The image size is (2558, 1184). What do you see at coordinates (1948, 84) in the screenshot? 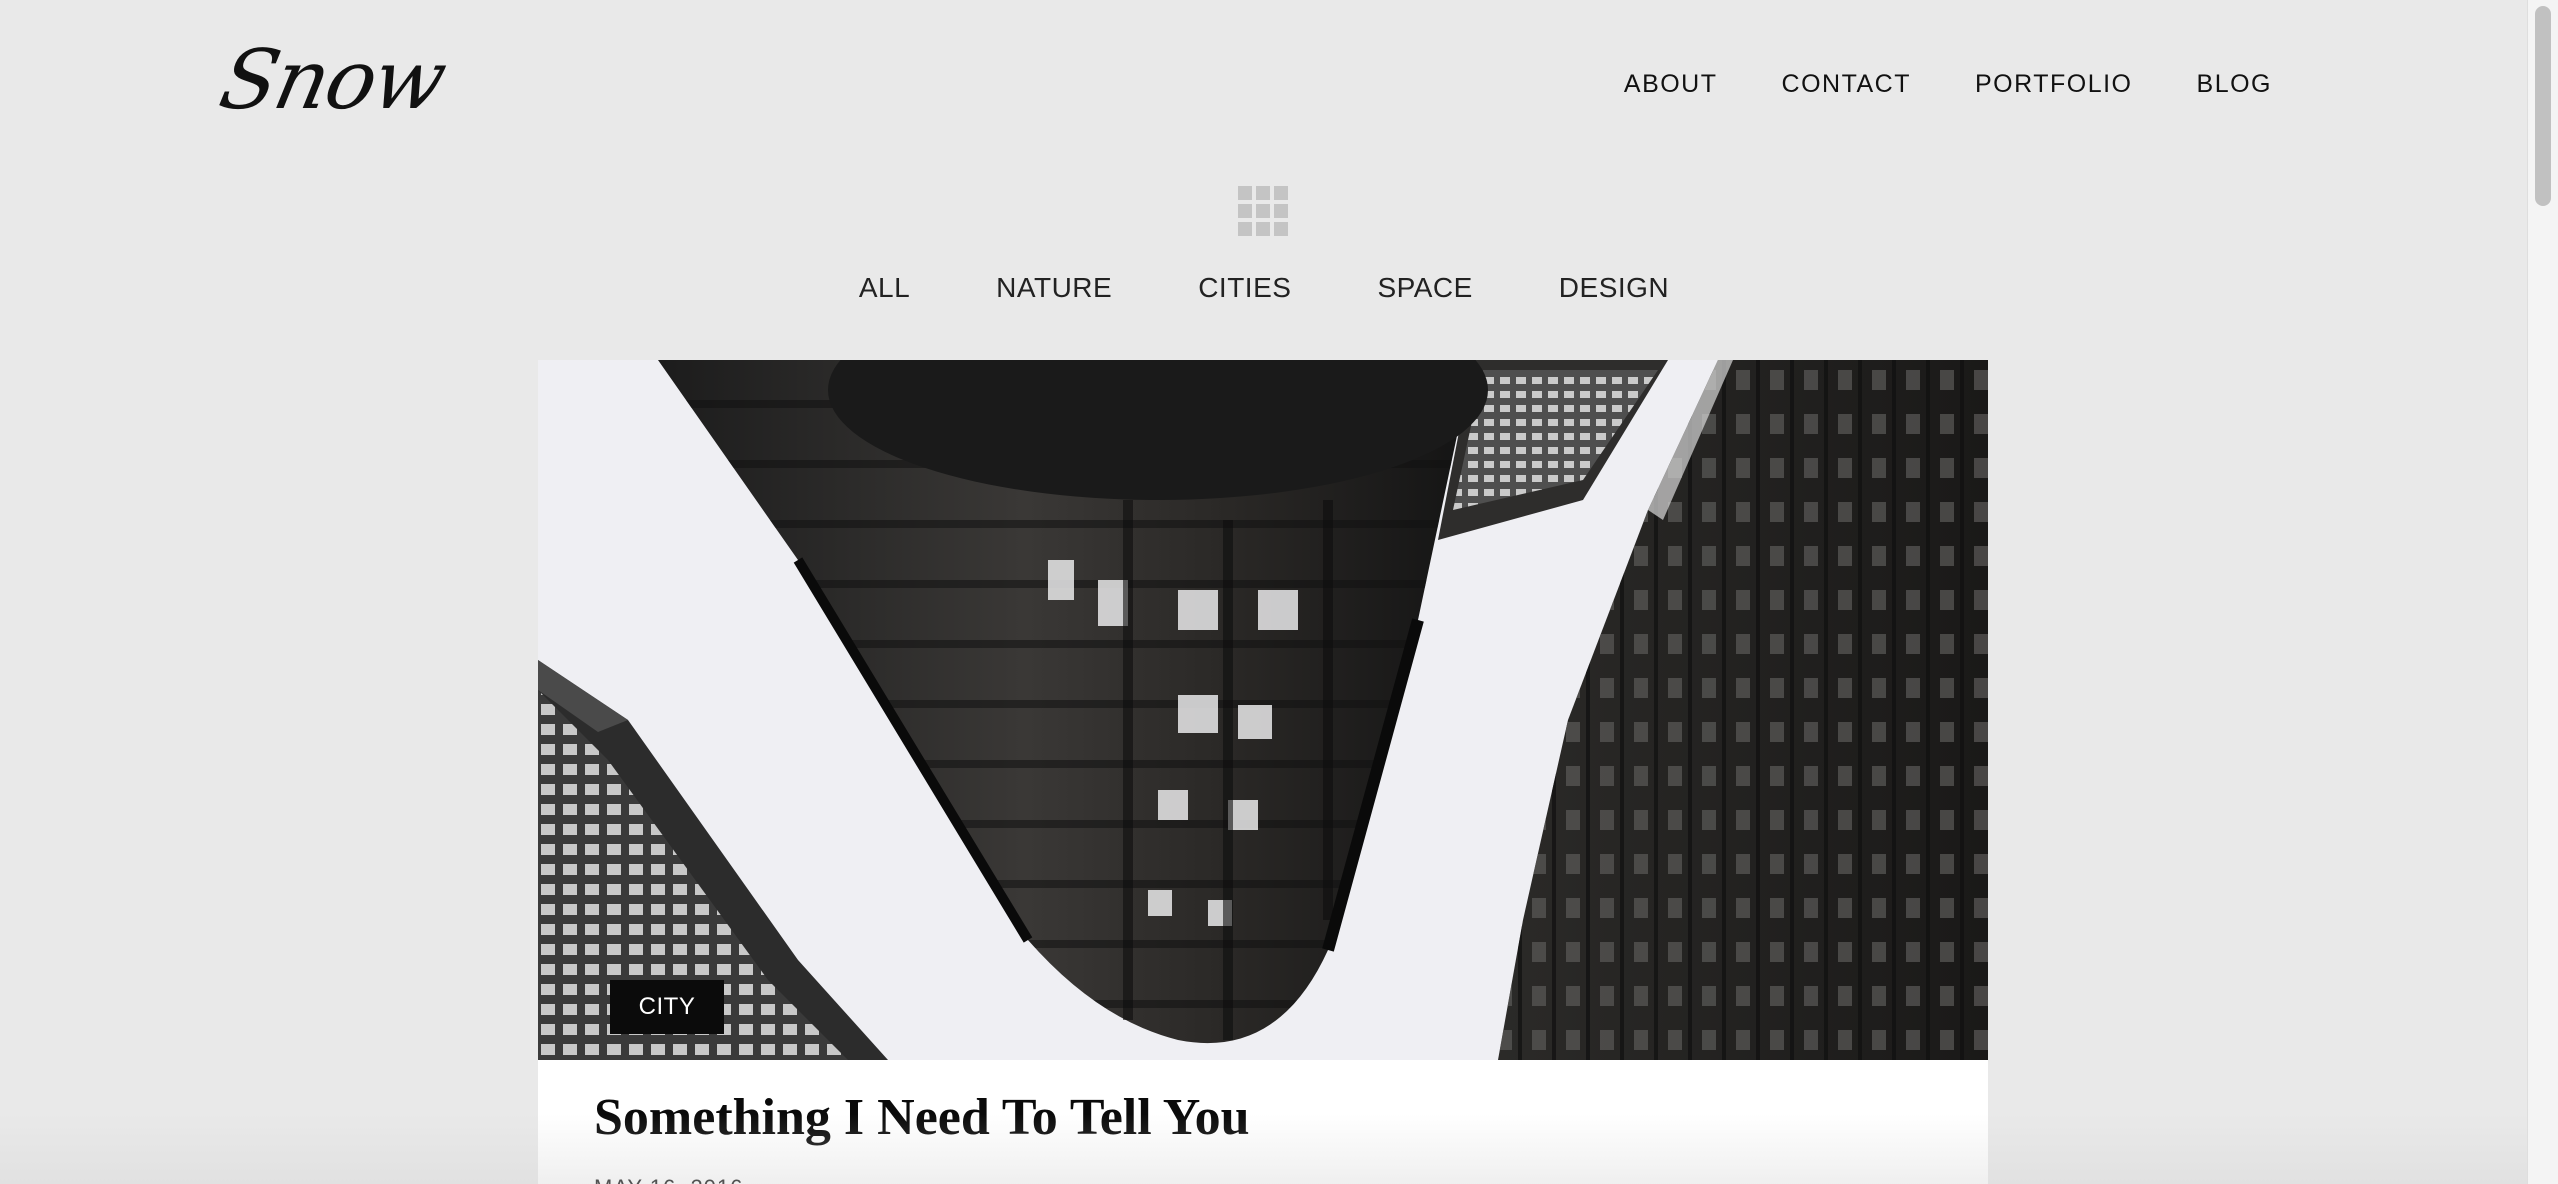
I see `main-nav: ABOUT CONTACT PORTFOLIO BLOG` at bounding box center [1948, 84].